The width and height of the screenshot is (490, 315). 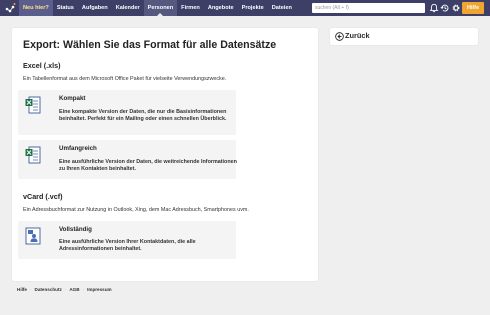 What do you see at coordinates (357, 35) in the screenshot?
I see `back-button-label: Zurück` at bounding box center [357, 35].